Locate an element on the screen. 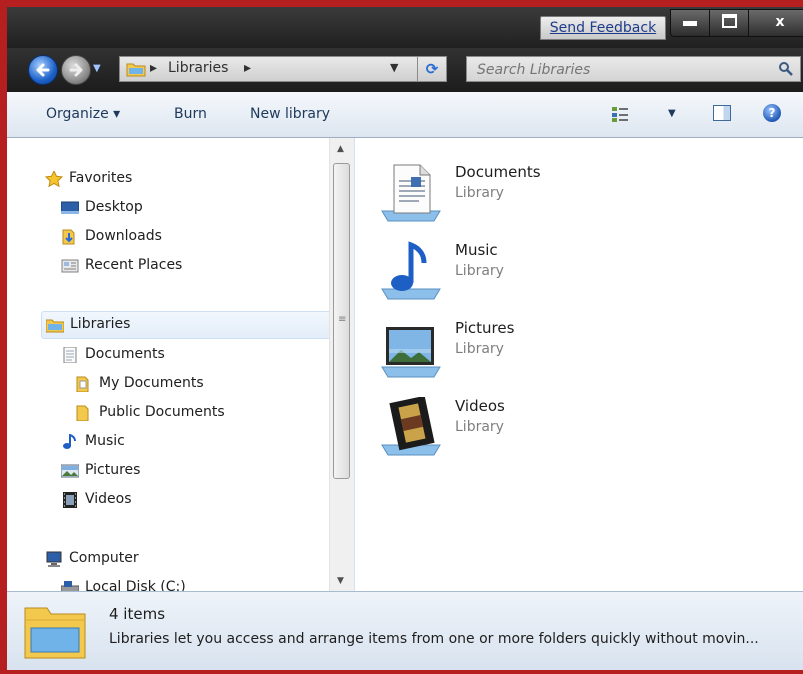 This screenshot has height=674, width=803. my-documents-folder-icon is located at coordinates (82, 384).